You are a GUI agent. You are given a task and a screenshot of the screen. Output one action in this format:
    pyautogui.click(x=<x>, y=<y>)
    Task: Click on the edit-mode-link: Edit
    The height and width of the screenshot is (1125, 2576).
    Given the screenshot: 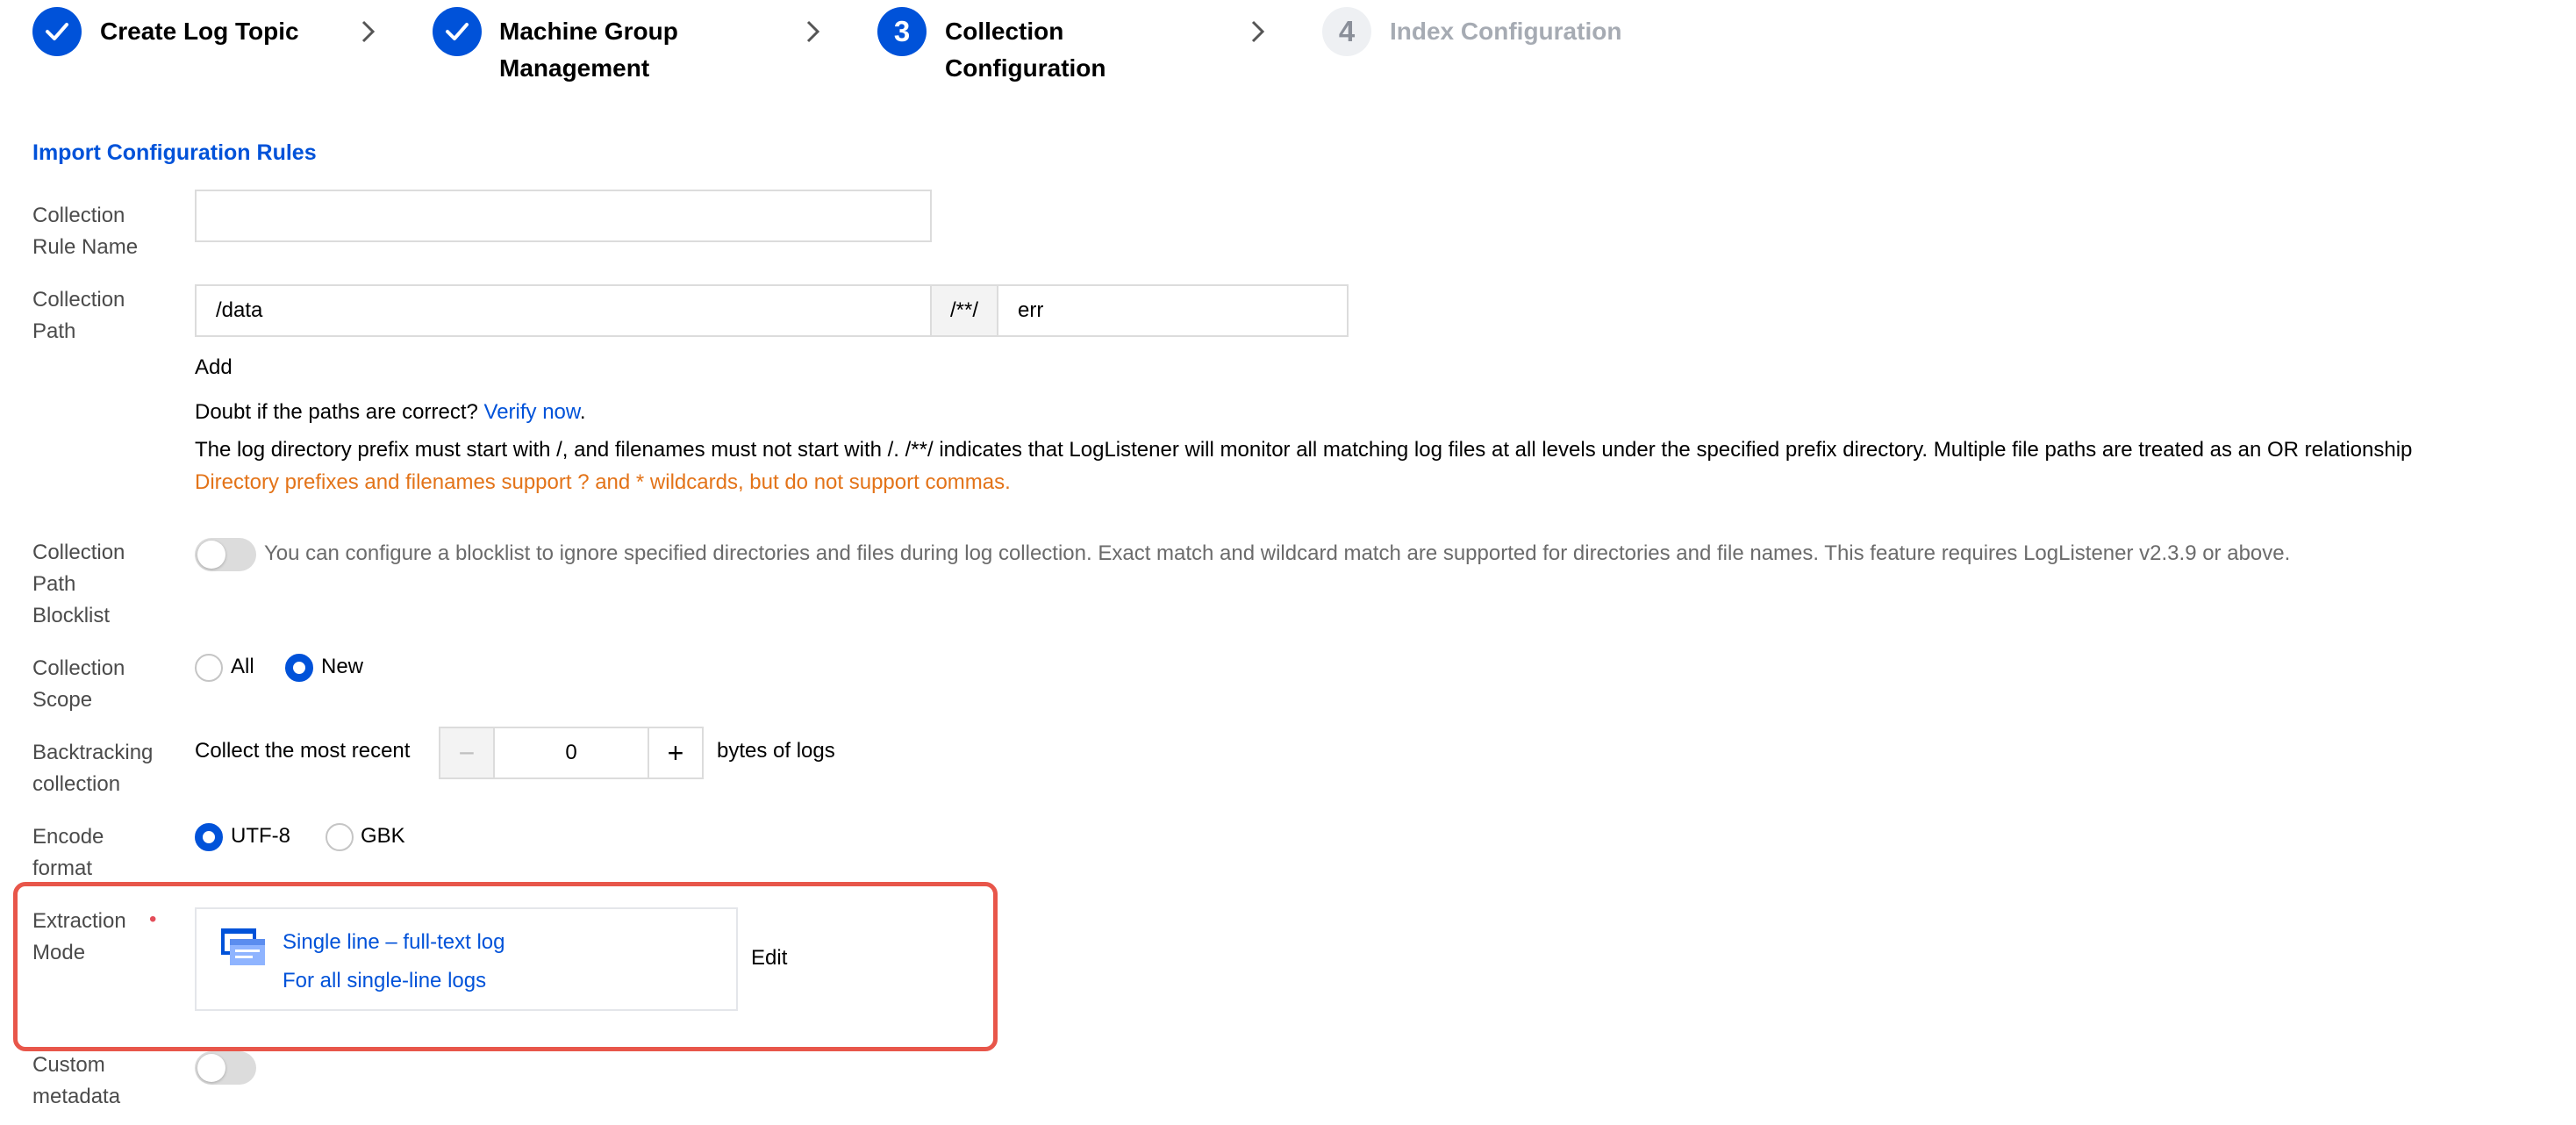 What is the action you would take?
    pyautogui.click(x=769, y=959)
    